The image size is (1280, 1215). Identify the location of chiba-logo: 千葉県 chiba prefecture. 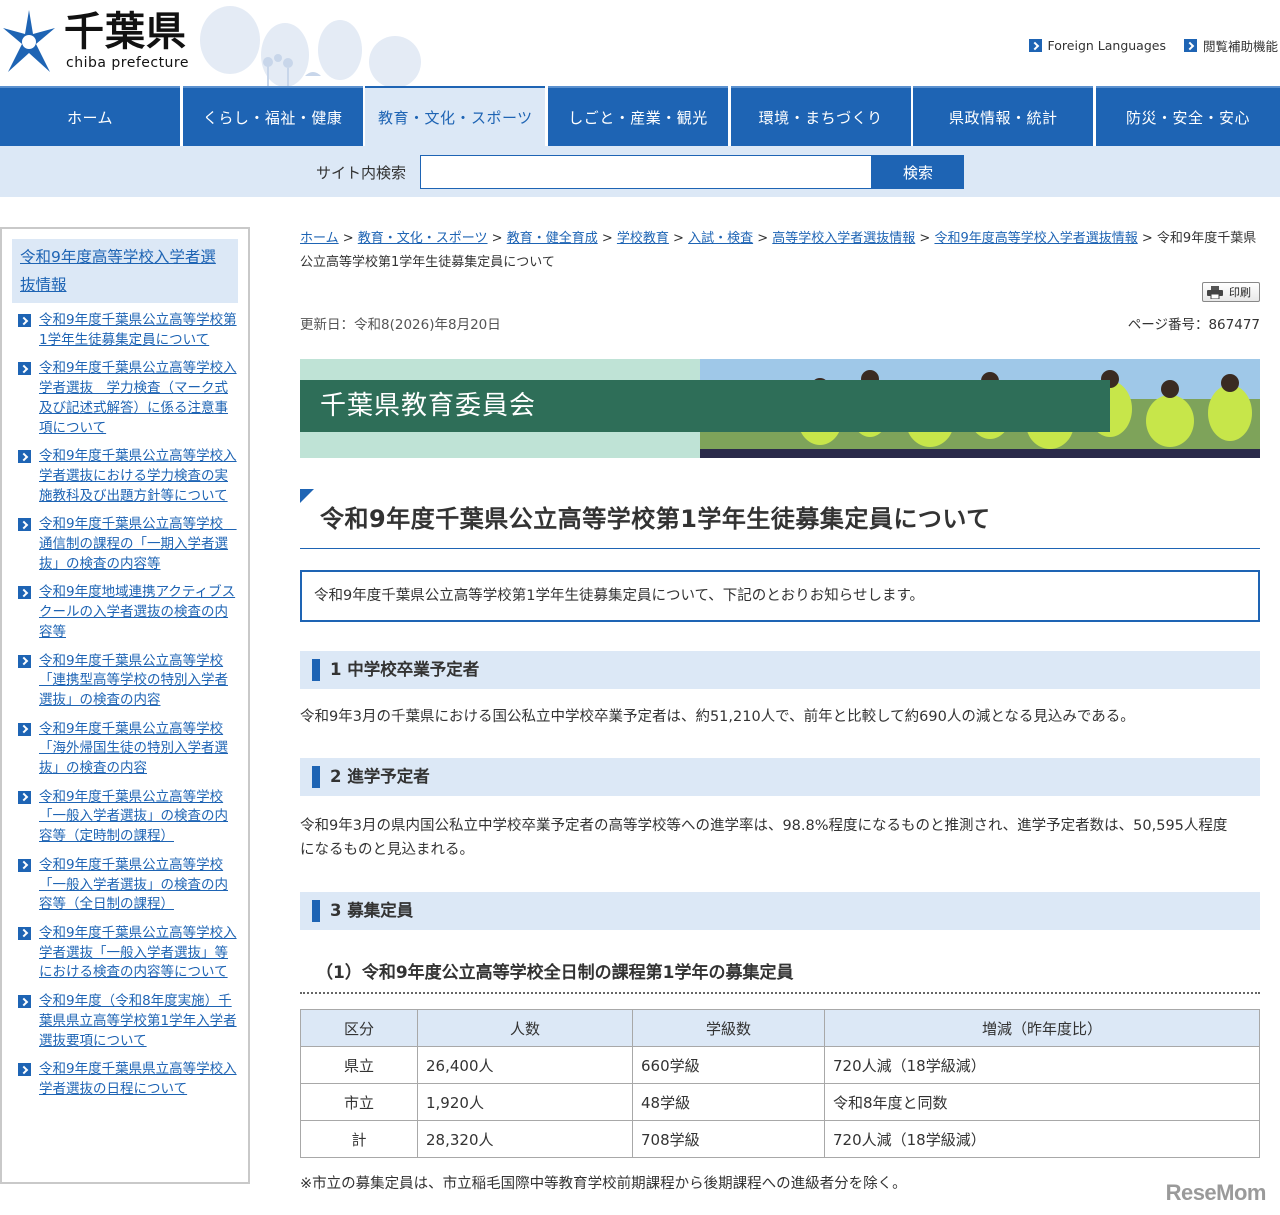
(94, 42).